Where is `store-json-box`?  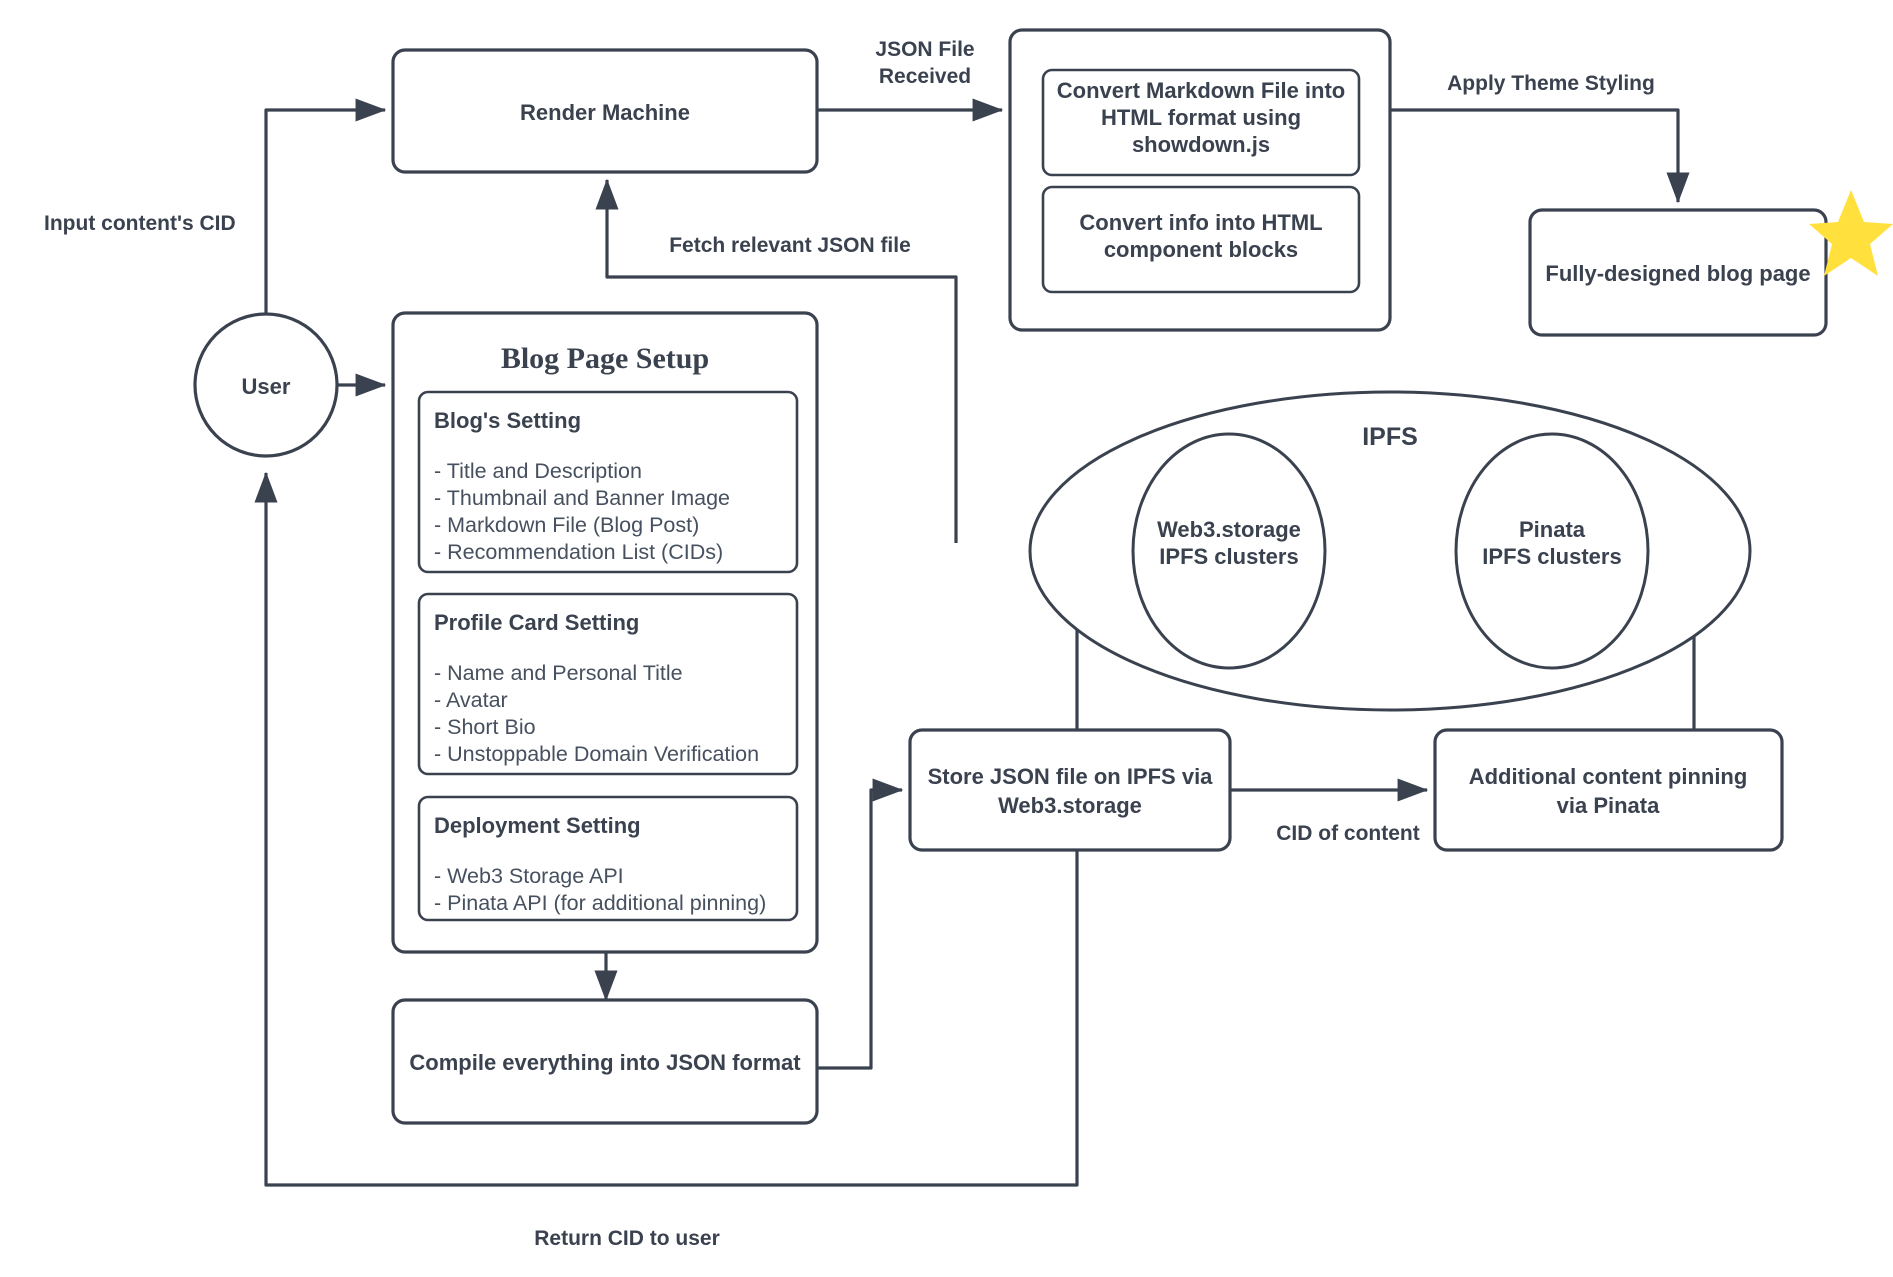
store-json-box is located at coordinates (1070, 790).